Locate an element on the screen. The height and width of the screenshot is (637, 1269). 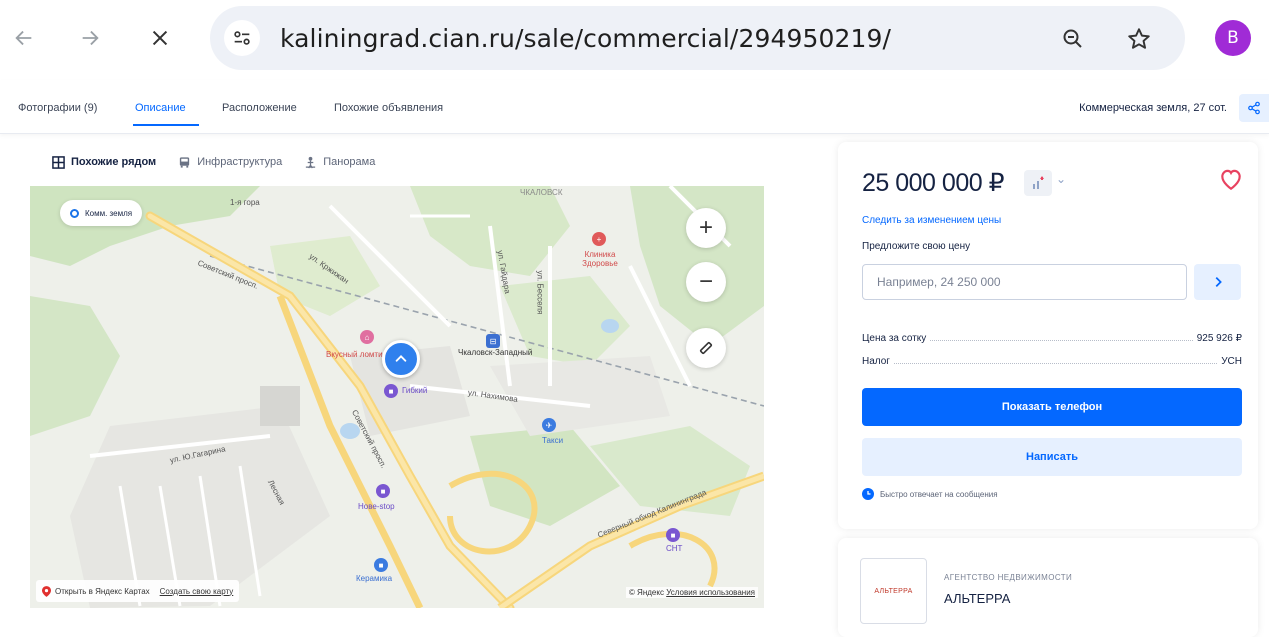
map-filter-chip: Комм. земля is located at coordinates (101, 213).